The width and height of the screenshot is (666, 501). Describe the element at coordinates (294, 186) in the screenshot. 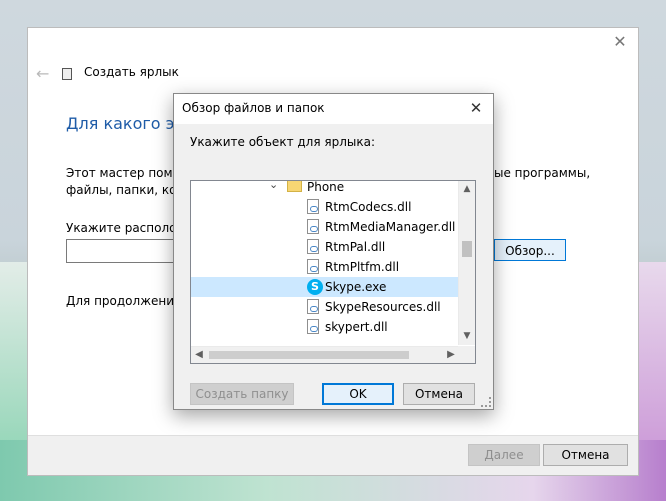

I see `folder-icon` at that location.